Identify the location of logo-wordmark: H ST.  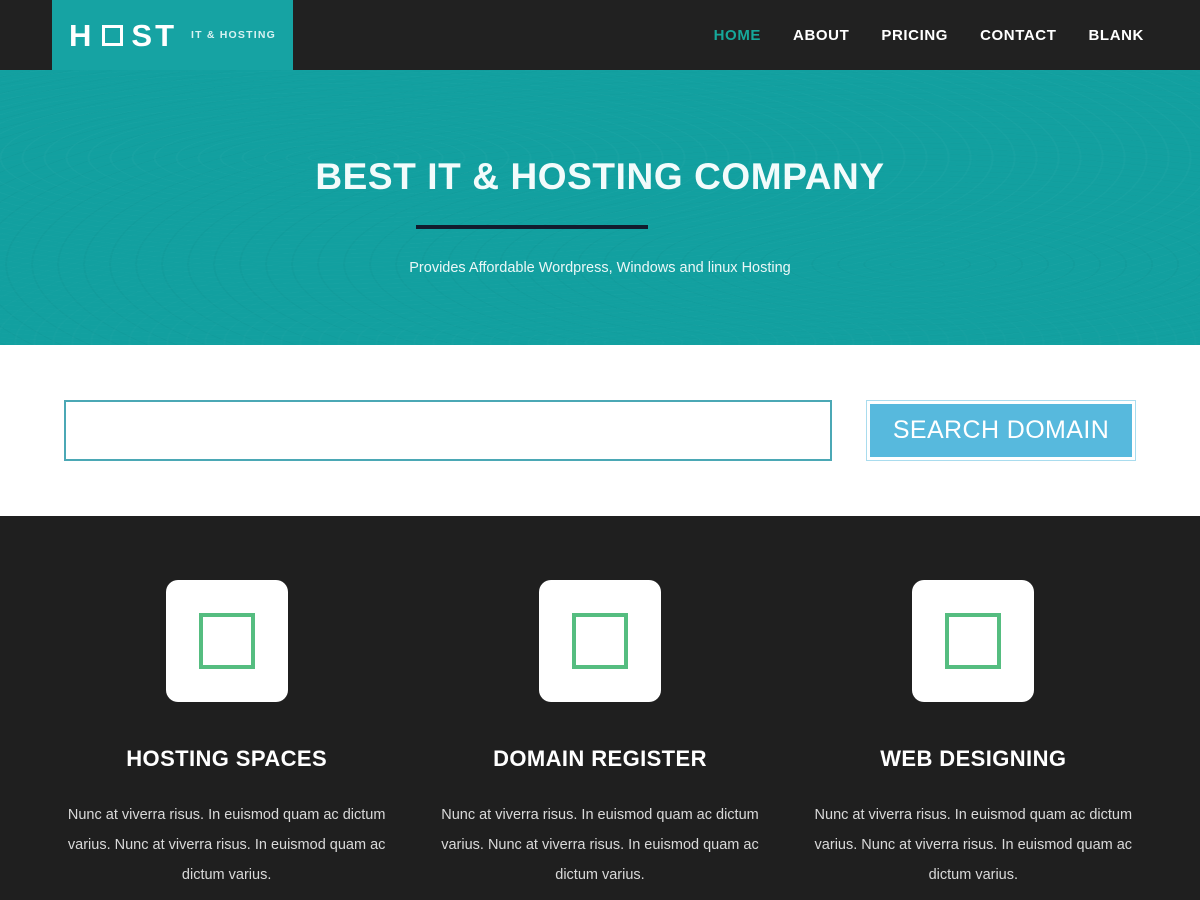
(123, 35).